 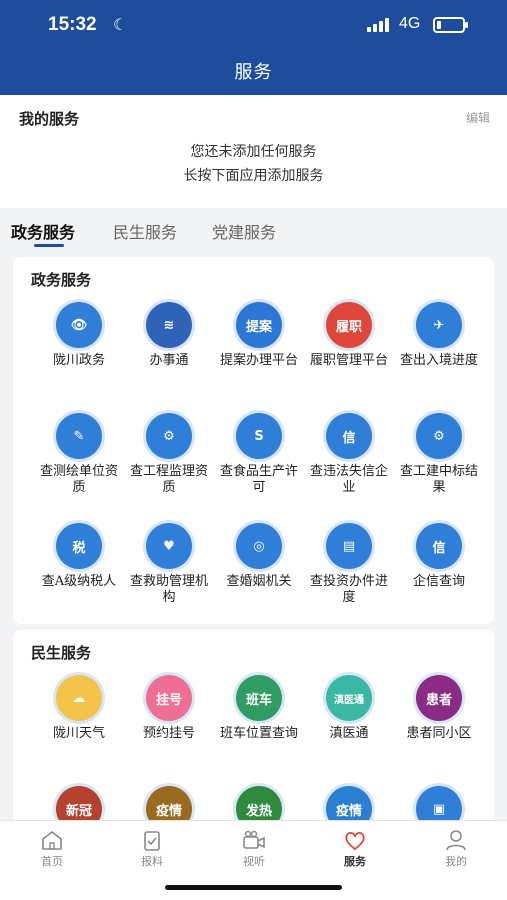 What do you see at coordinates (349, 436) in the screenshot?
I see `credit-shield-icon: 信` at bounding box center [349, 436].